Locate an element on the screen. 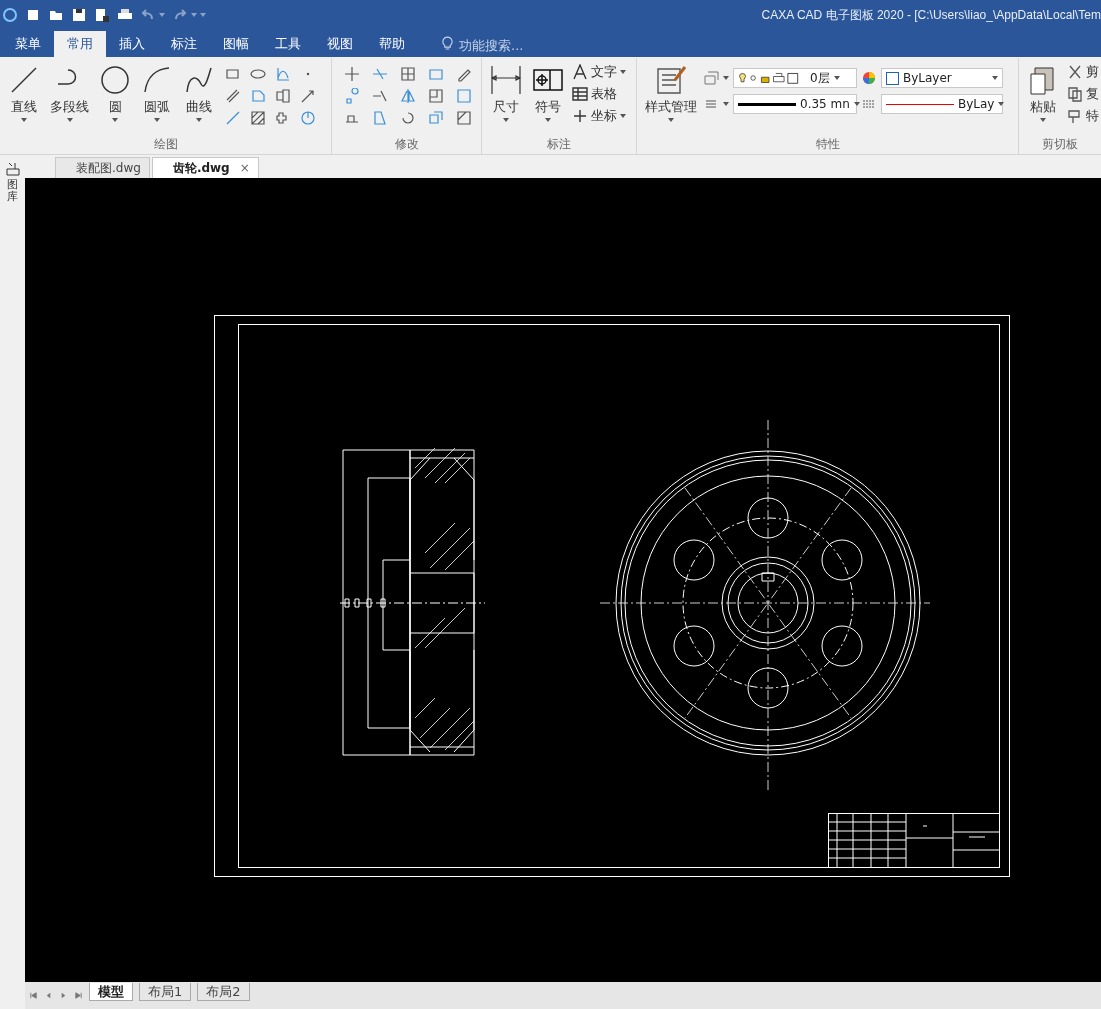 The width and height of the screenshot is (1101, 1009). ribbon-tab: 视图 is located at coordinates (340, 44).